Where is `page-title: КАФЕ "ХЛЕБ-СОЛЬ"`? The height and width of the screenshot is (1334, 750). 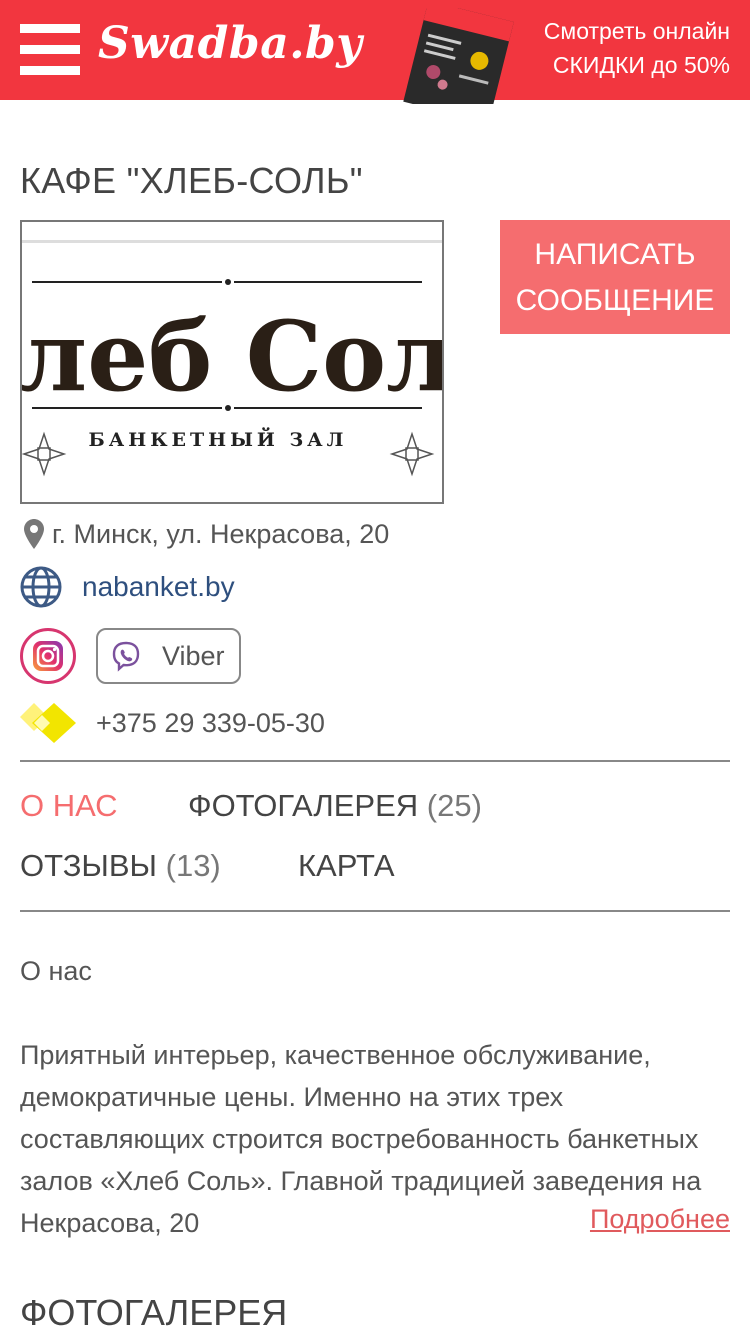 page-title: КАФЕ "ХЛЕБ-СОЛЬ" is located at coordinates (191, 180).